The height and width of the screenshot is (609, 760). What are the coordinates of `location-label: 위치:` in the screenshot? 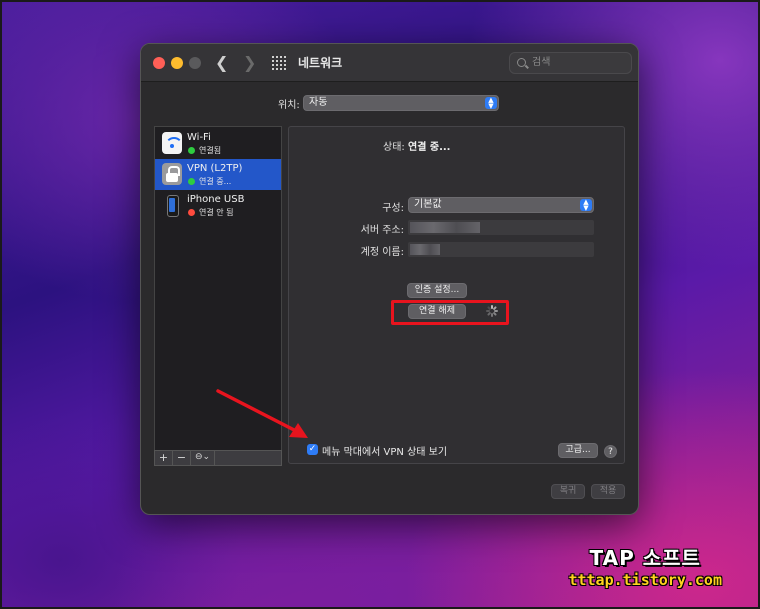 It's located at (289, 105).